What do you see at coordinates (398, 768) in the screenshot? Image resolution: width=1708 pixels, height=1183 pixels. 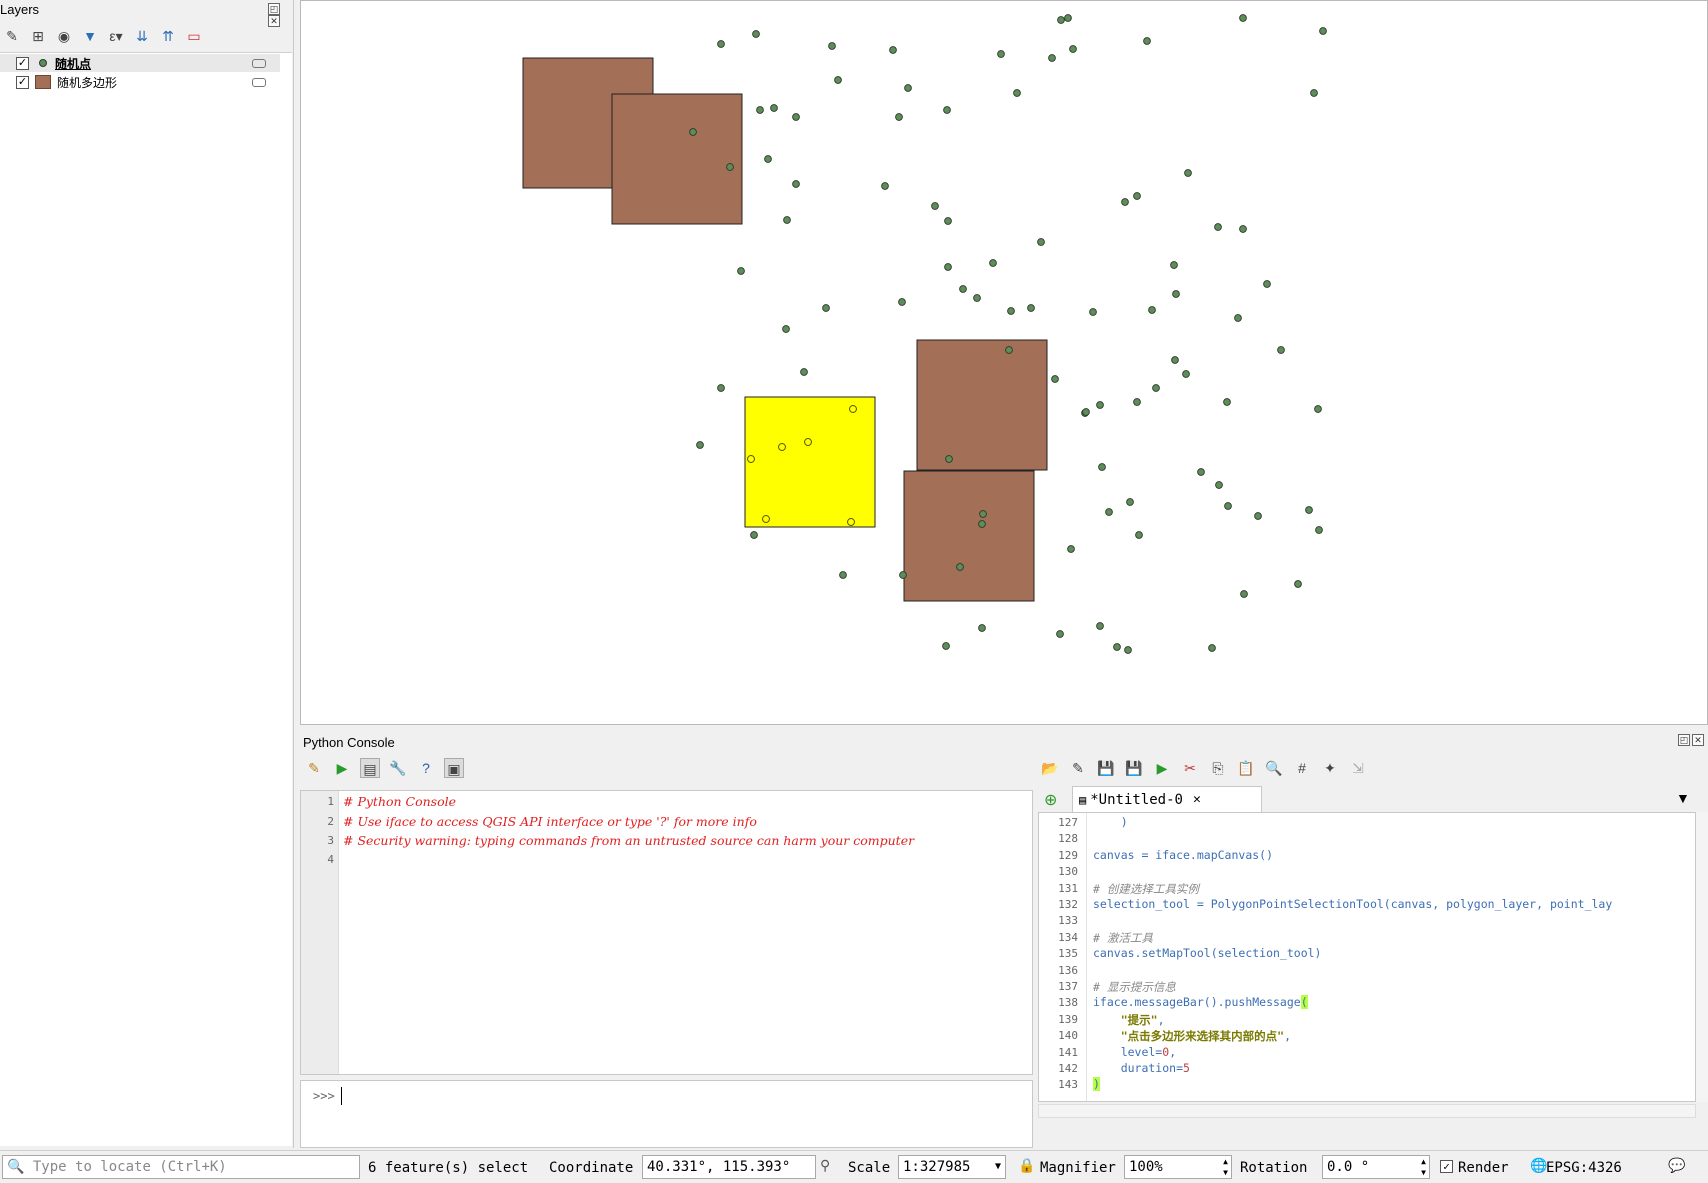 I see `options-icon: 🔧` at bounding box center [398, 768].